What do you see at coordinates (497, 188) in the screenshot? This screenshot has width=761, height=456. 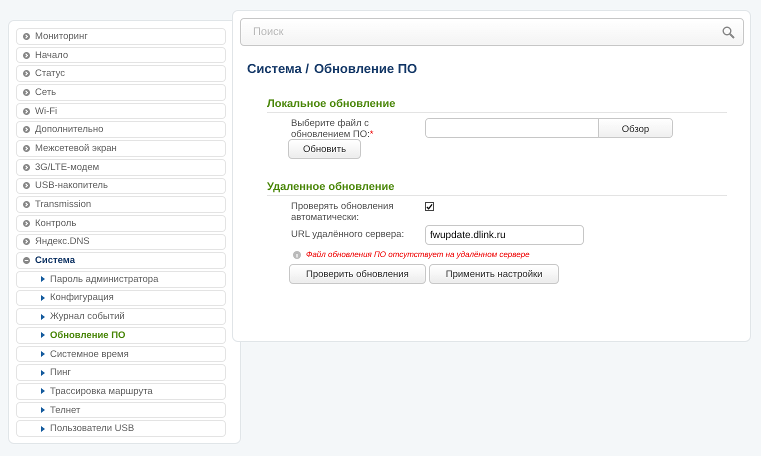 I see `section-title: Удаленное обновление` at bounding box center [497, 188].